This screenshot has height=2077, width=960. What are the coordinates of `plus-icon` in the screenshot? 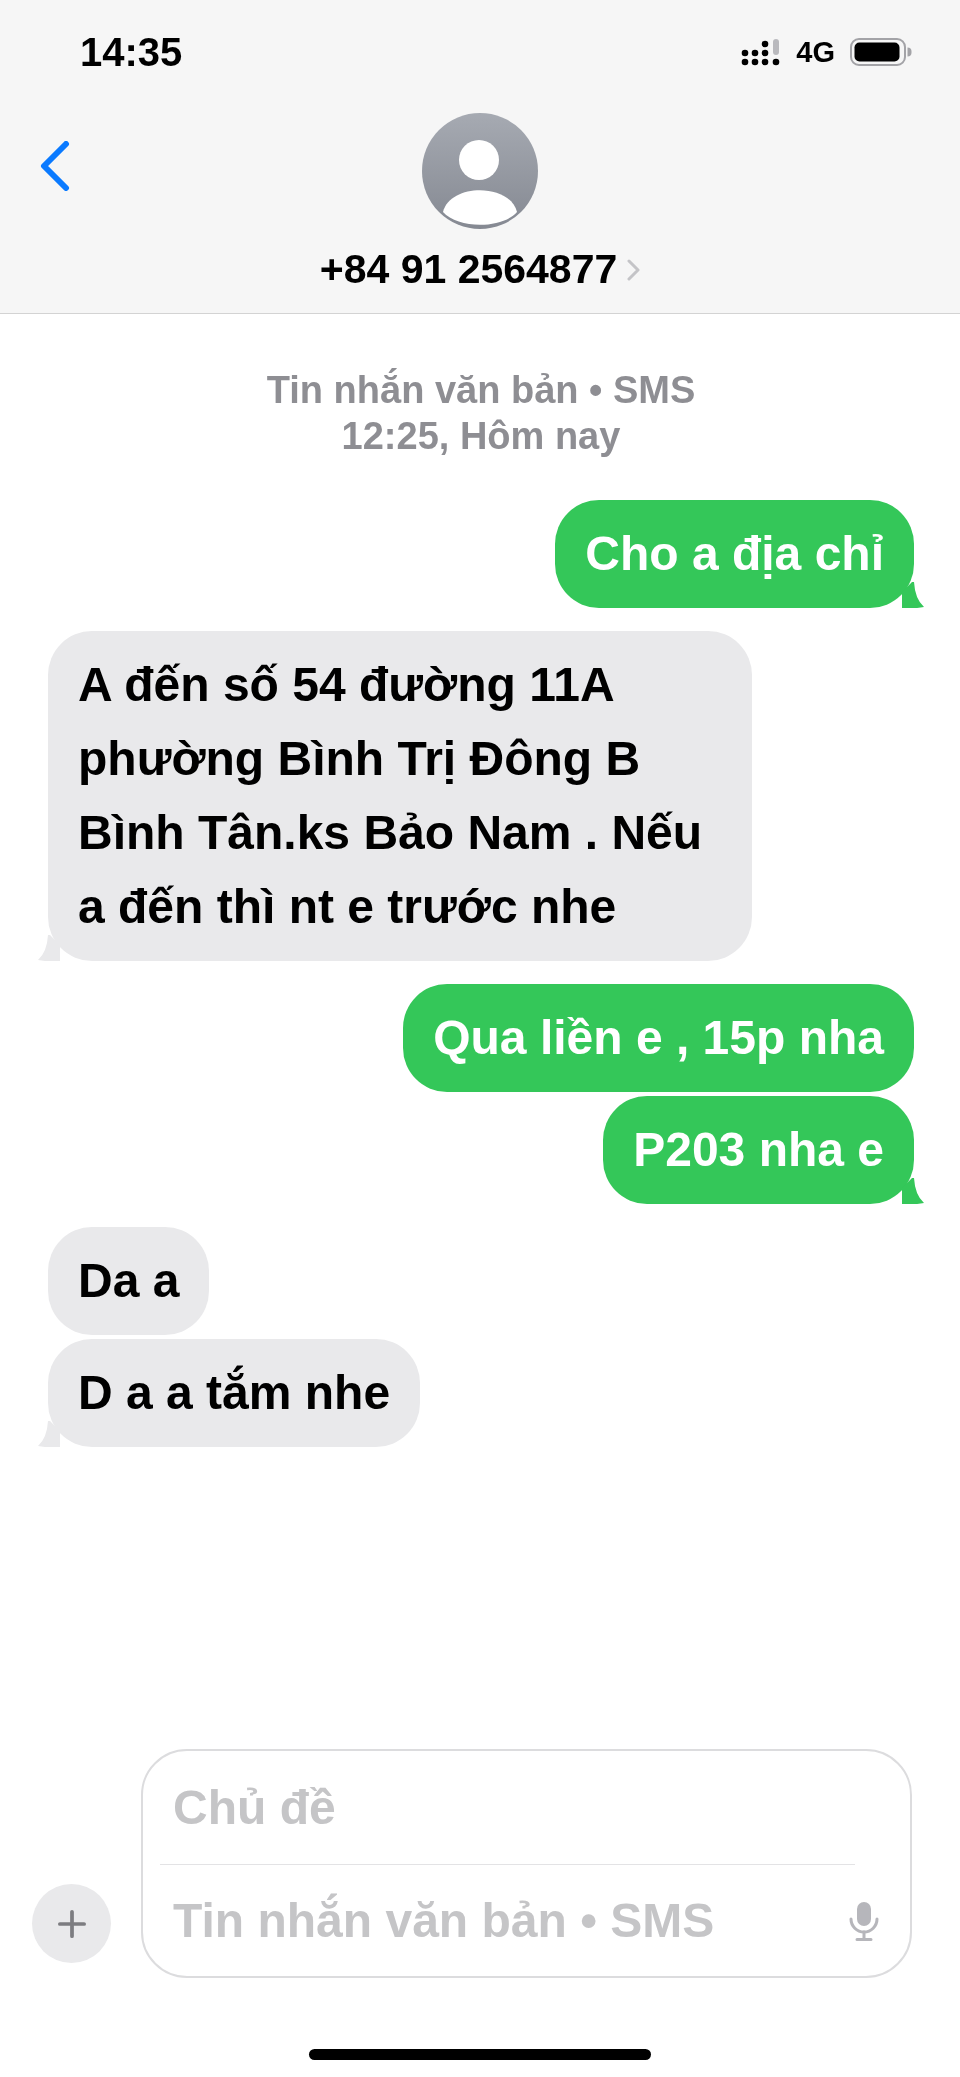 It's located at (71, 1923).